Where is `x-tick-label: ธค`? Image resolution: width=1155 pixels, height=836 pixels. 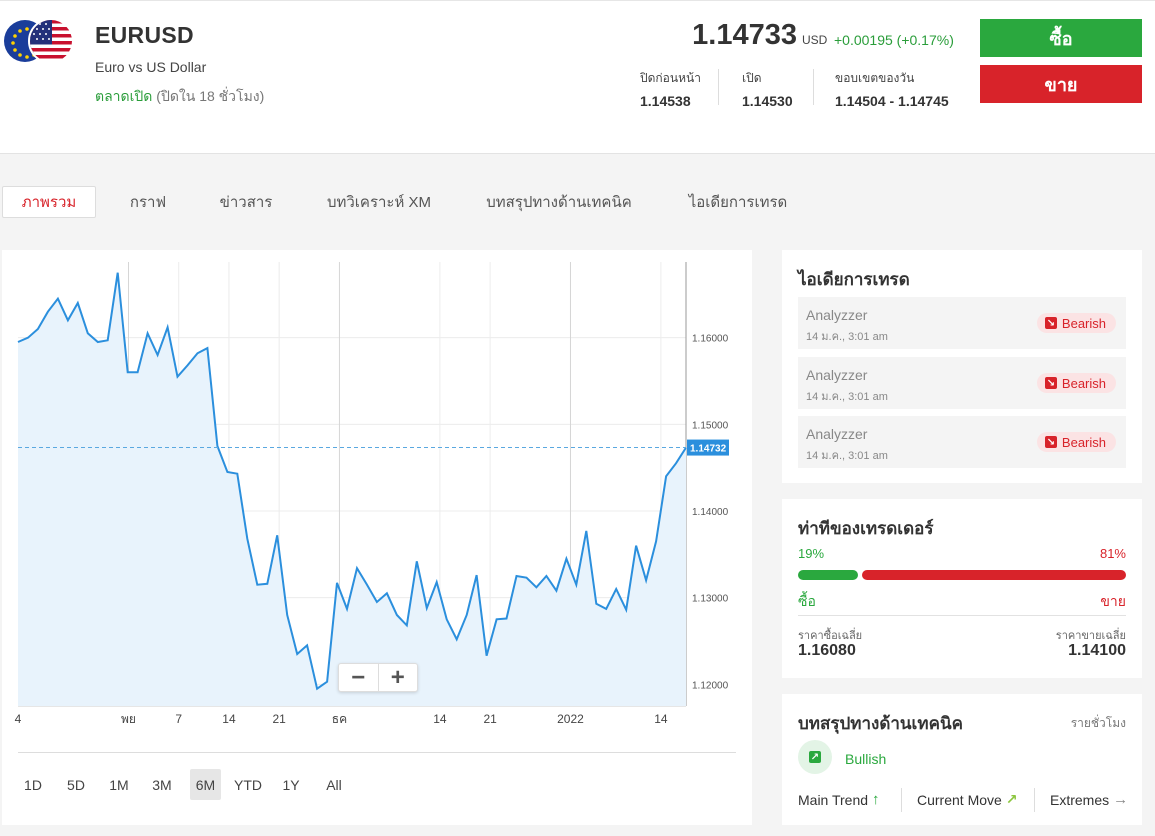
x-tick-label: ธค is located at coordinates (339, 719).